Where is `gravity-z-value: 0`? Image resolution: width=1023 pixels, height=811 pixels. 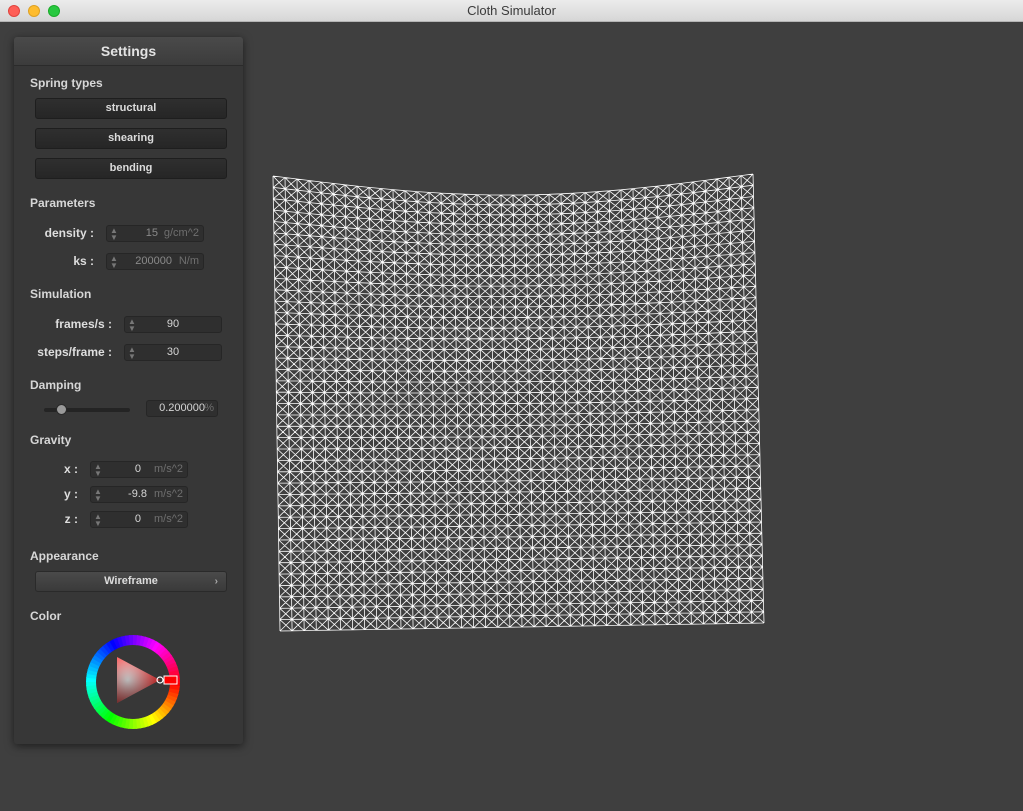
gravity-z-value: 0 is located at coordinates (137, 519).